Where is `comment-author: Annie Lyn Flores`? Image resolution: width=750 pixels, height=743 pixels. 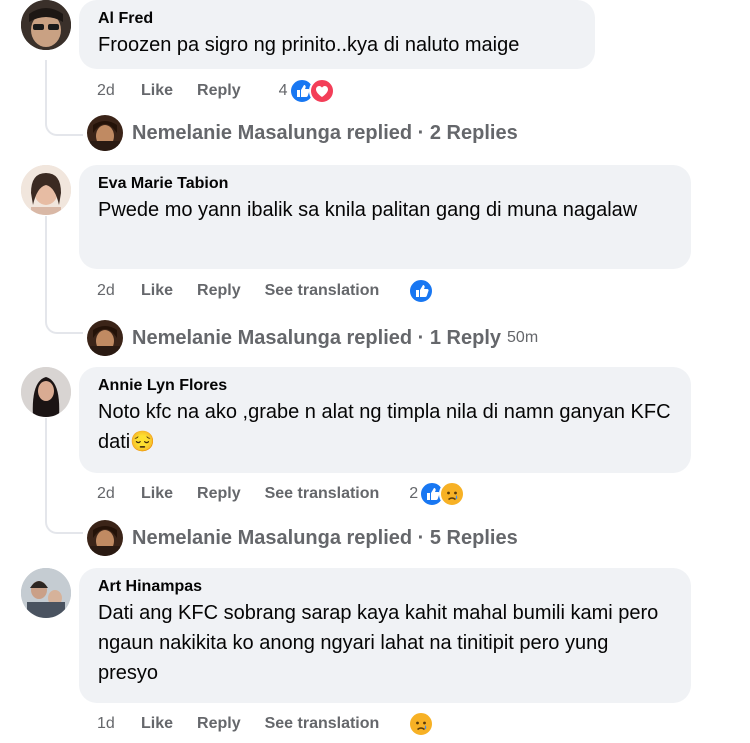
comment-author: Annie Lyn Flores is located at coordinates (385, 386).